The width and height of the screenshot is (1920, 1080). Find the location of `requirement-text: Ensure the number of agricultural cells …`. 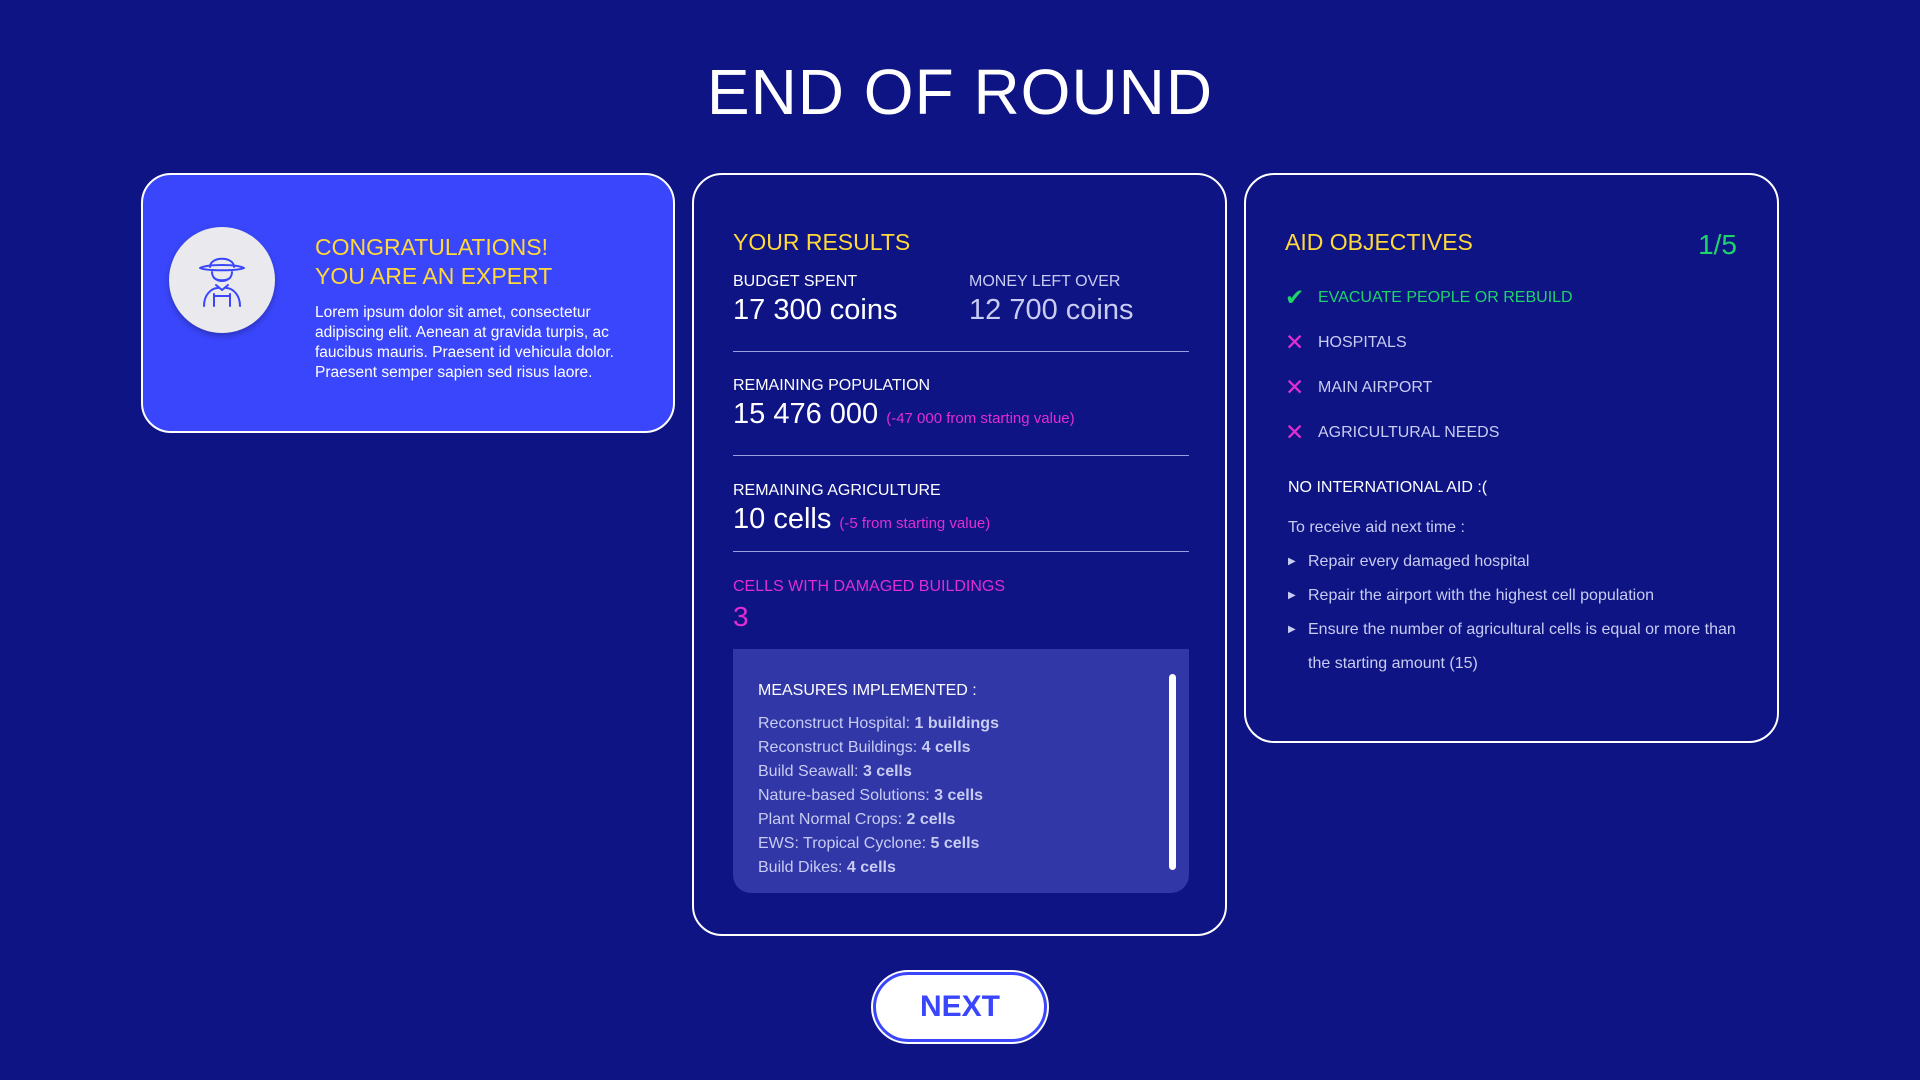

requirement-text: Ensure the number of agricultural cells … is located at coordinates (1522, 646).